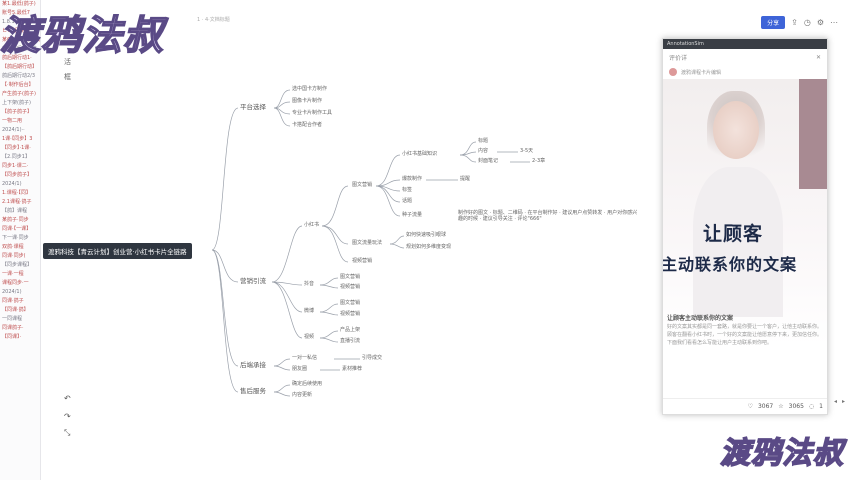 The height and width of the screenshot is (480, 852). What do you see at coordinates (350, 330) in the screenshot?
I see `node-wechat-item-1: 产品上架` at bounding box center [350, 330].